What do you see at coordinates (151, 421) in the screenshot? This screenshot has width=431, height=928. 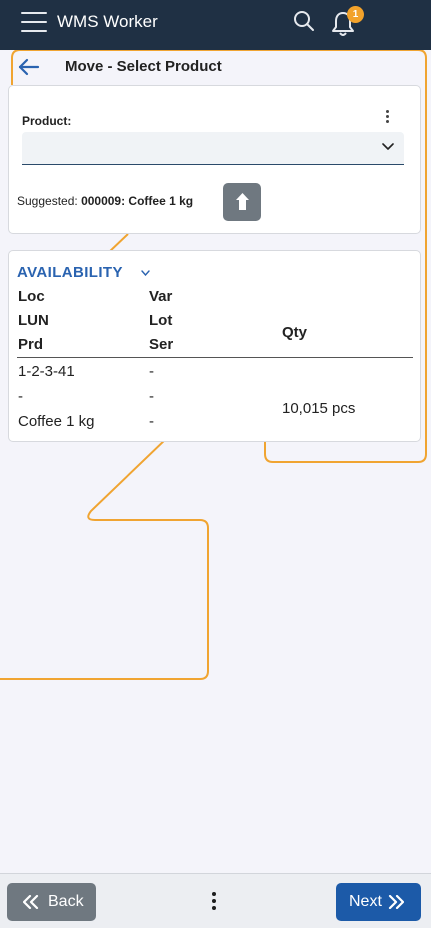 I see `cell-ser: -` at bounding box center [151, 421].